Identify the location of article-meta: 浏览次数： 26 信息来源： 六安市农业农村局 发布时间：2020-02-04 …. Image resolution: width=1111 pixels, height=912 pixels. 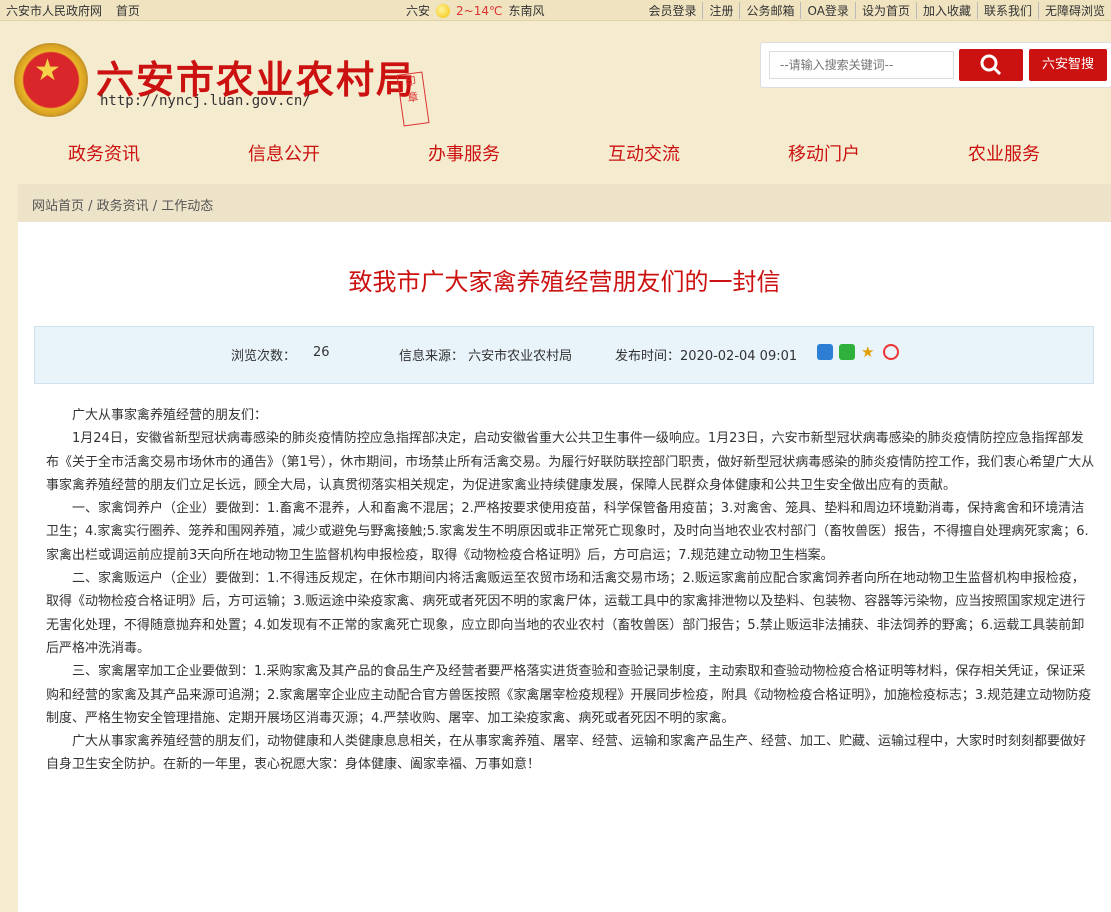
(564, 355).